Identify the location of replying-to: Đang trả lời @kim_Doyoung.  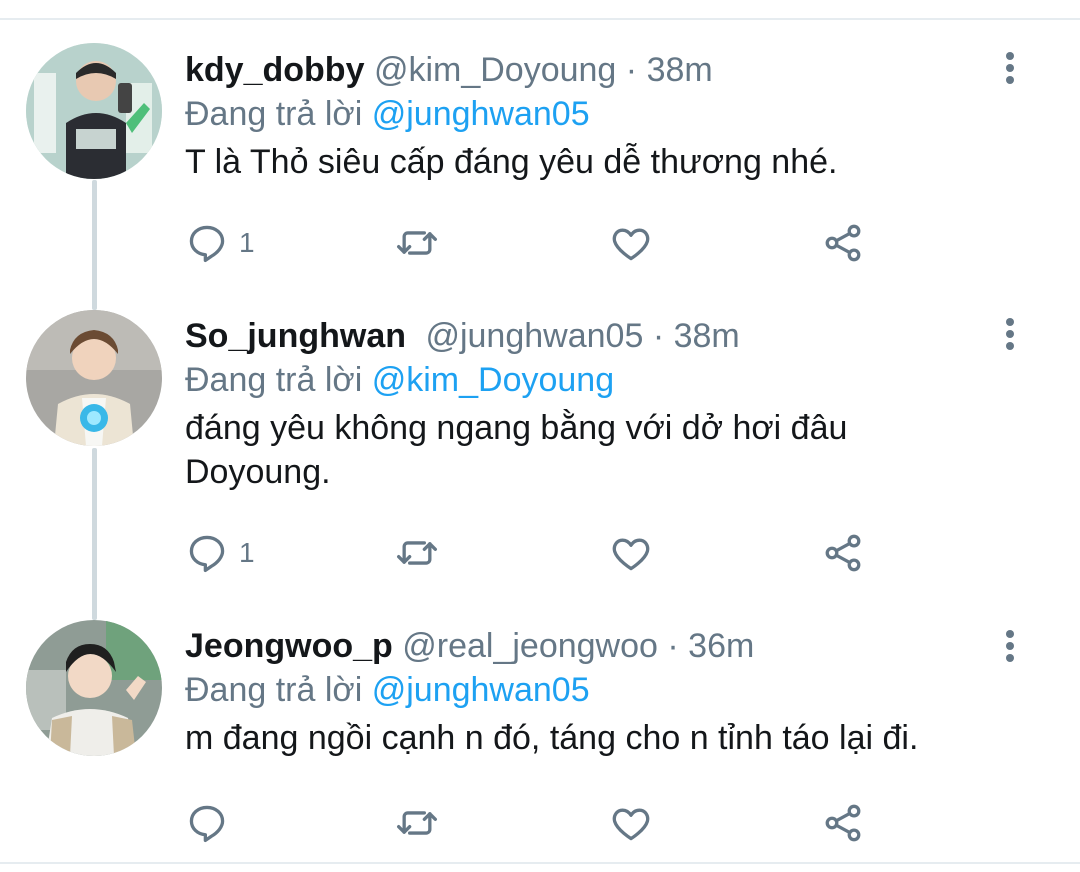
(602, 380).